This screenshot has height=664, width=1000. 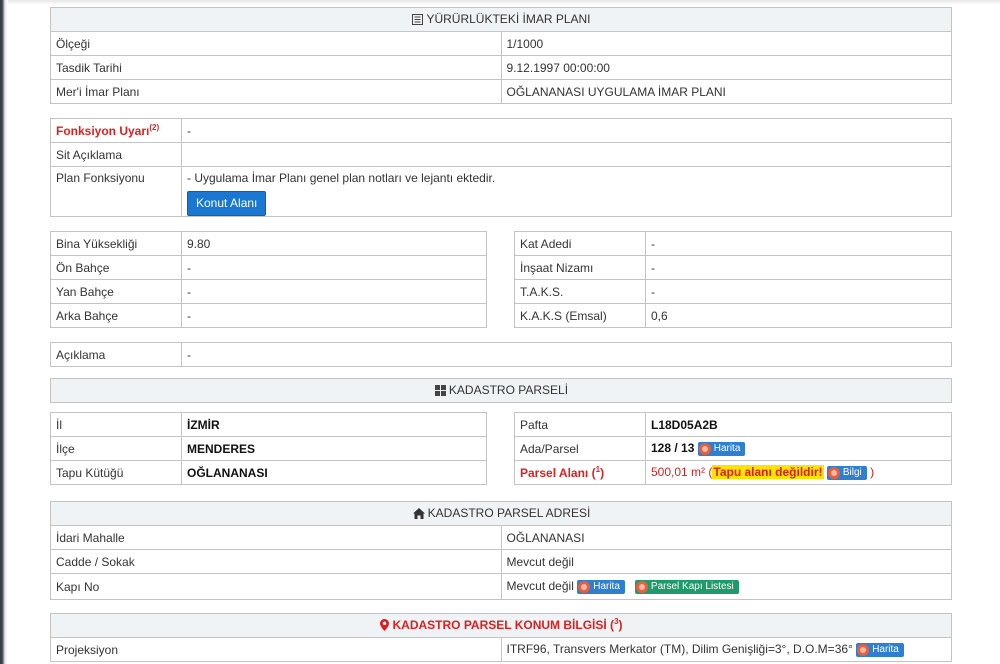 I want to click on konum-header-sup: 3, so click(x=616, y=621).